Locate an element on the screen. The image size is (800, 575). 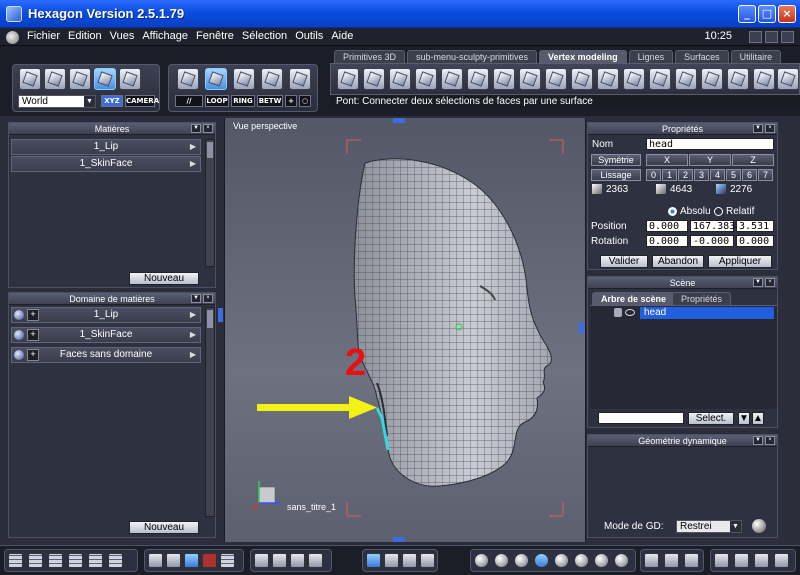
axis-x-button: X is located at coordinates (667, 160).